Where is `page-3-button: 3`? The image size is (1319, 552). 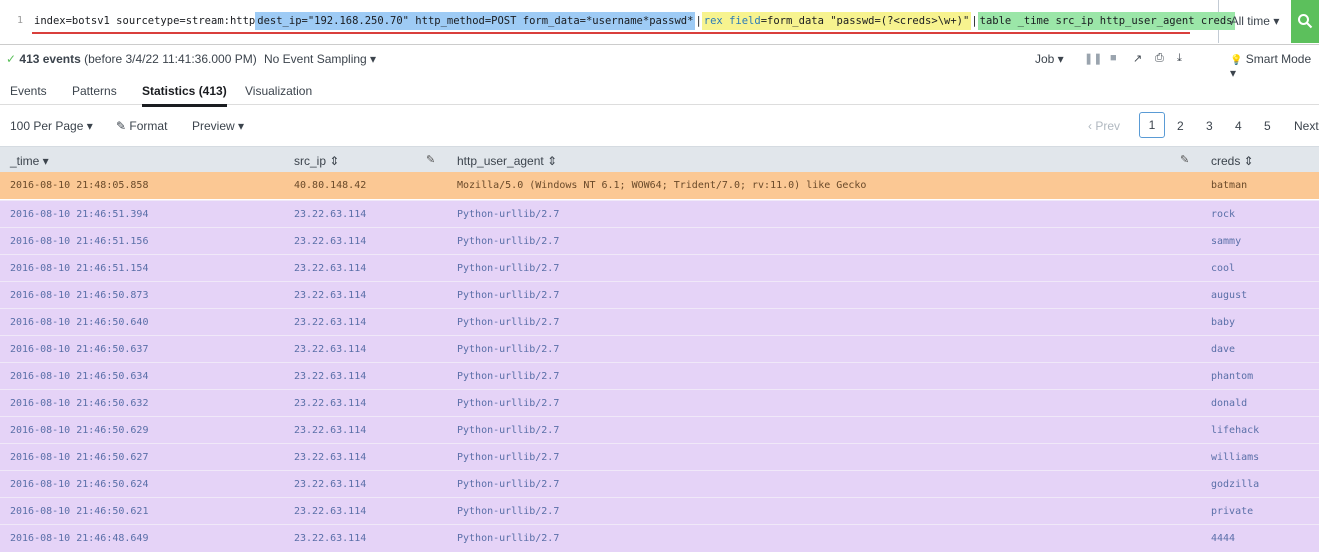 page-3-button: 3 is located at coordinates (1209, 126).